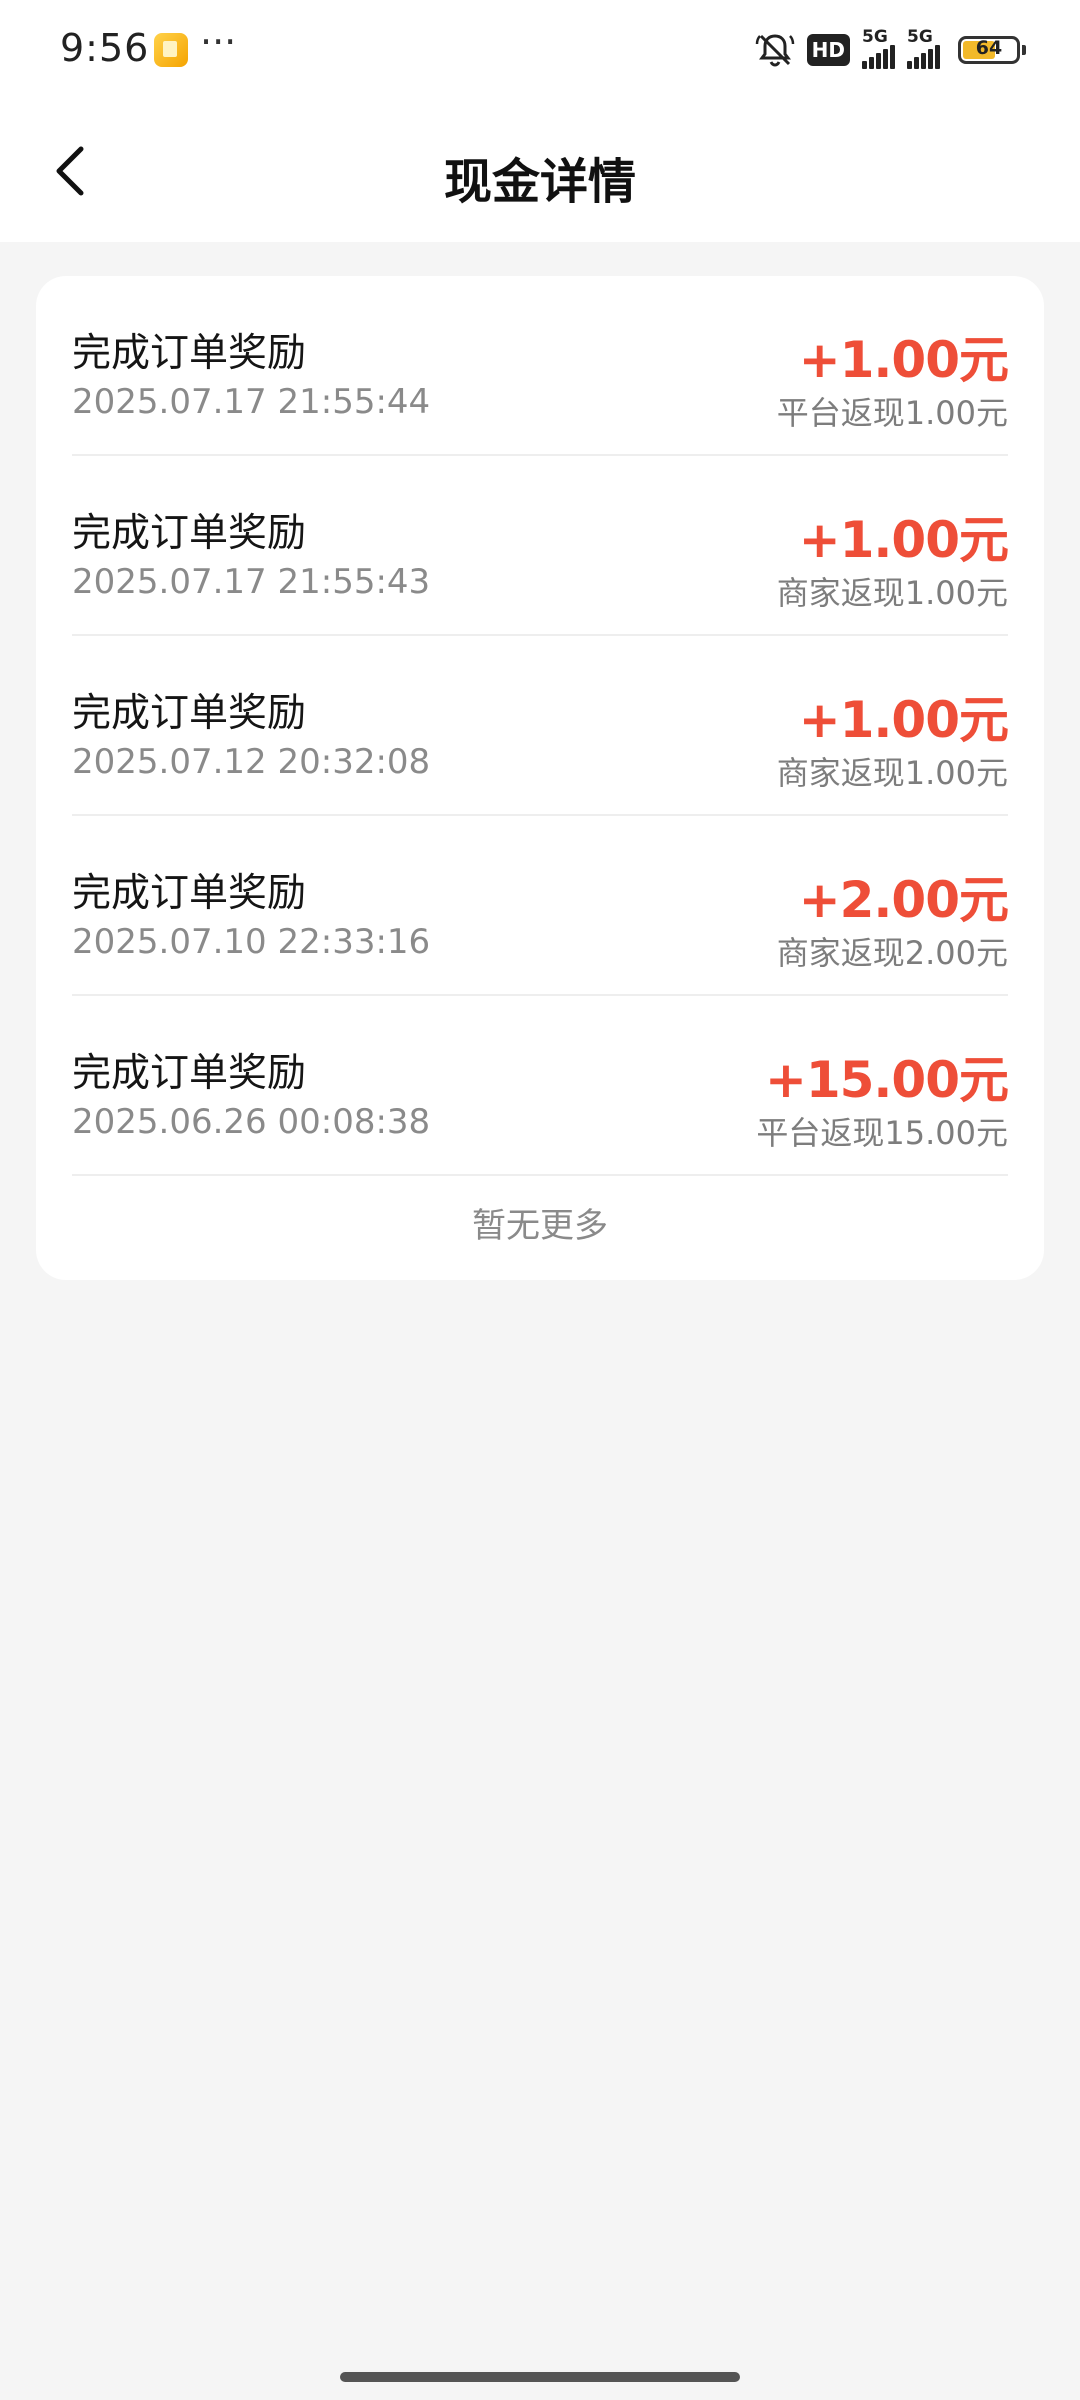 The width and height of the screenshot is (1080, 2400). What do you see at coordinates (251, 1122) in the screenshot?
I see `record-time: 2025.06.26 00:08:38` at bounding box center [251, 1122].